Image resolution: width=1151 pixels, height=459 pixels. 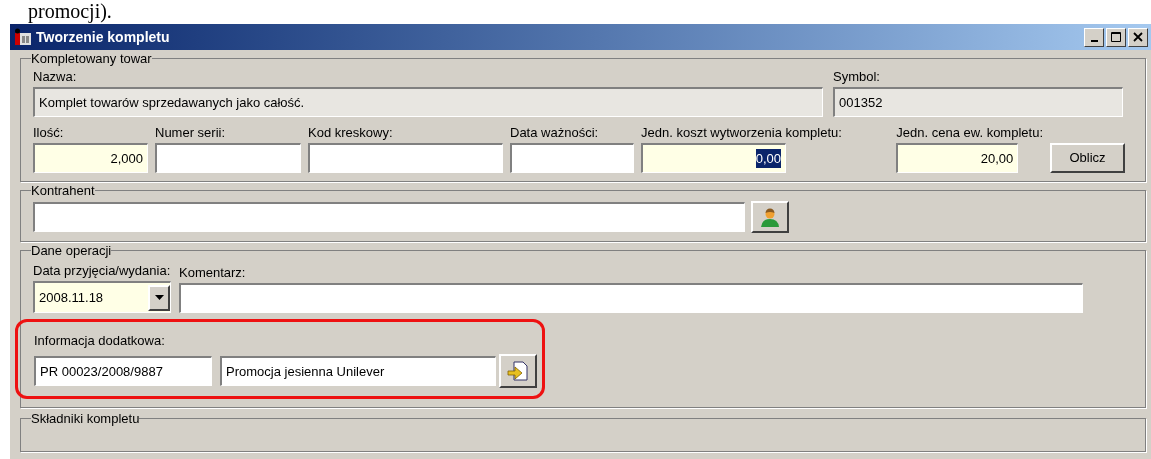 I want to click on caret-icon, so click(x=159, y=297).